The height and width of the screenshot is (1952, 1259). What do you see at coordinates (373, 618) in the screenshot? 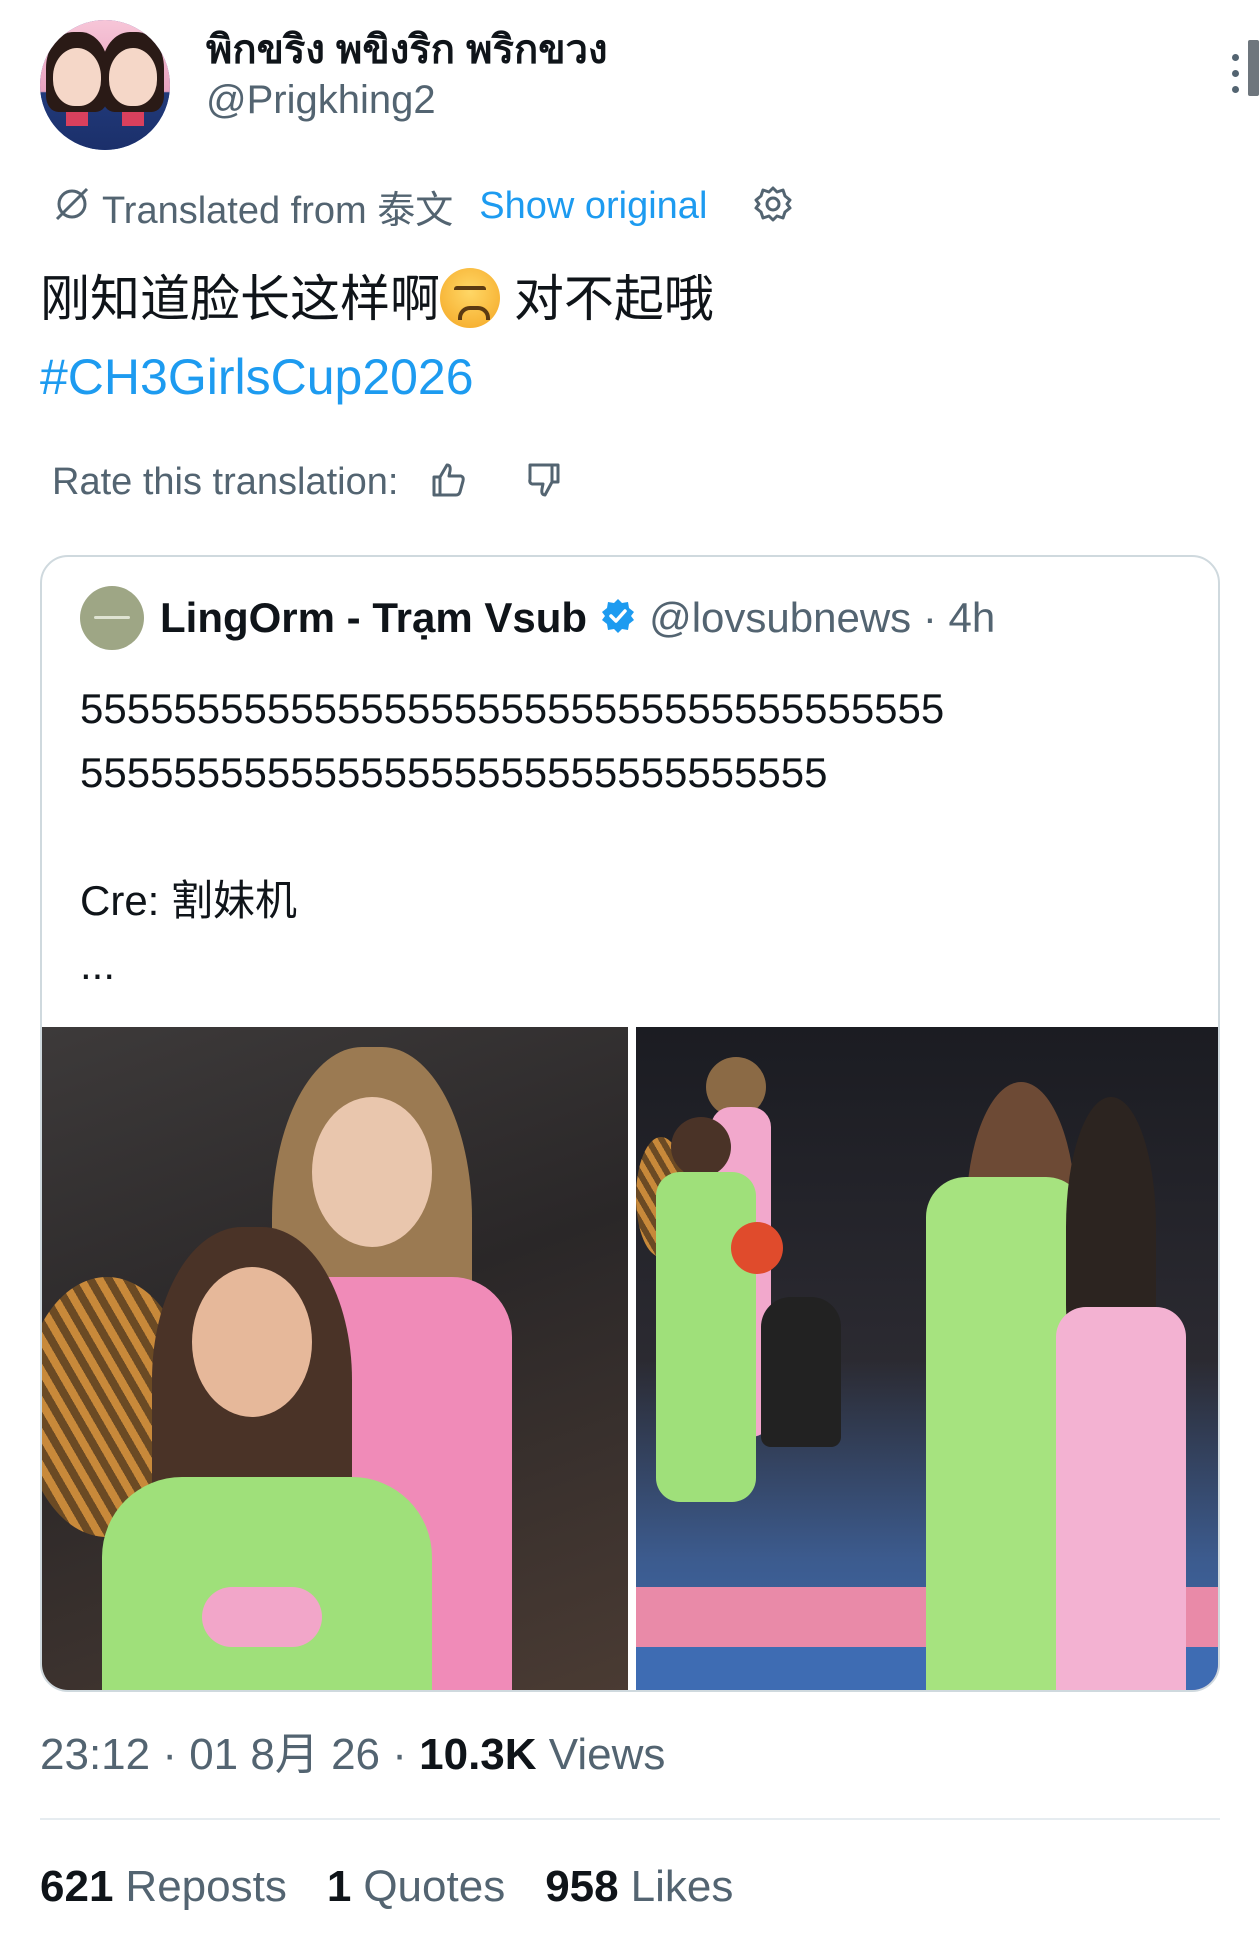
I see `quoted-author-name: LingOrm - Trạm Vsub` at bounding box center [373, 618].